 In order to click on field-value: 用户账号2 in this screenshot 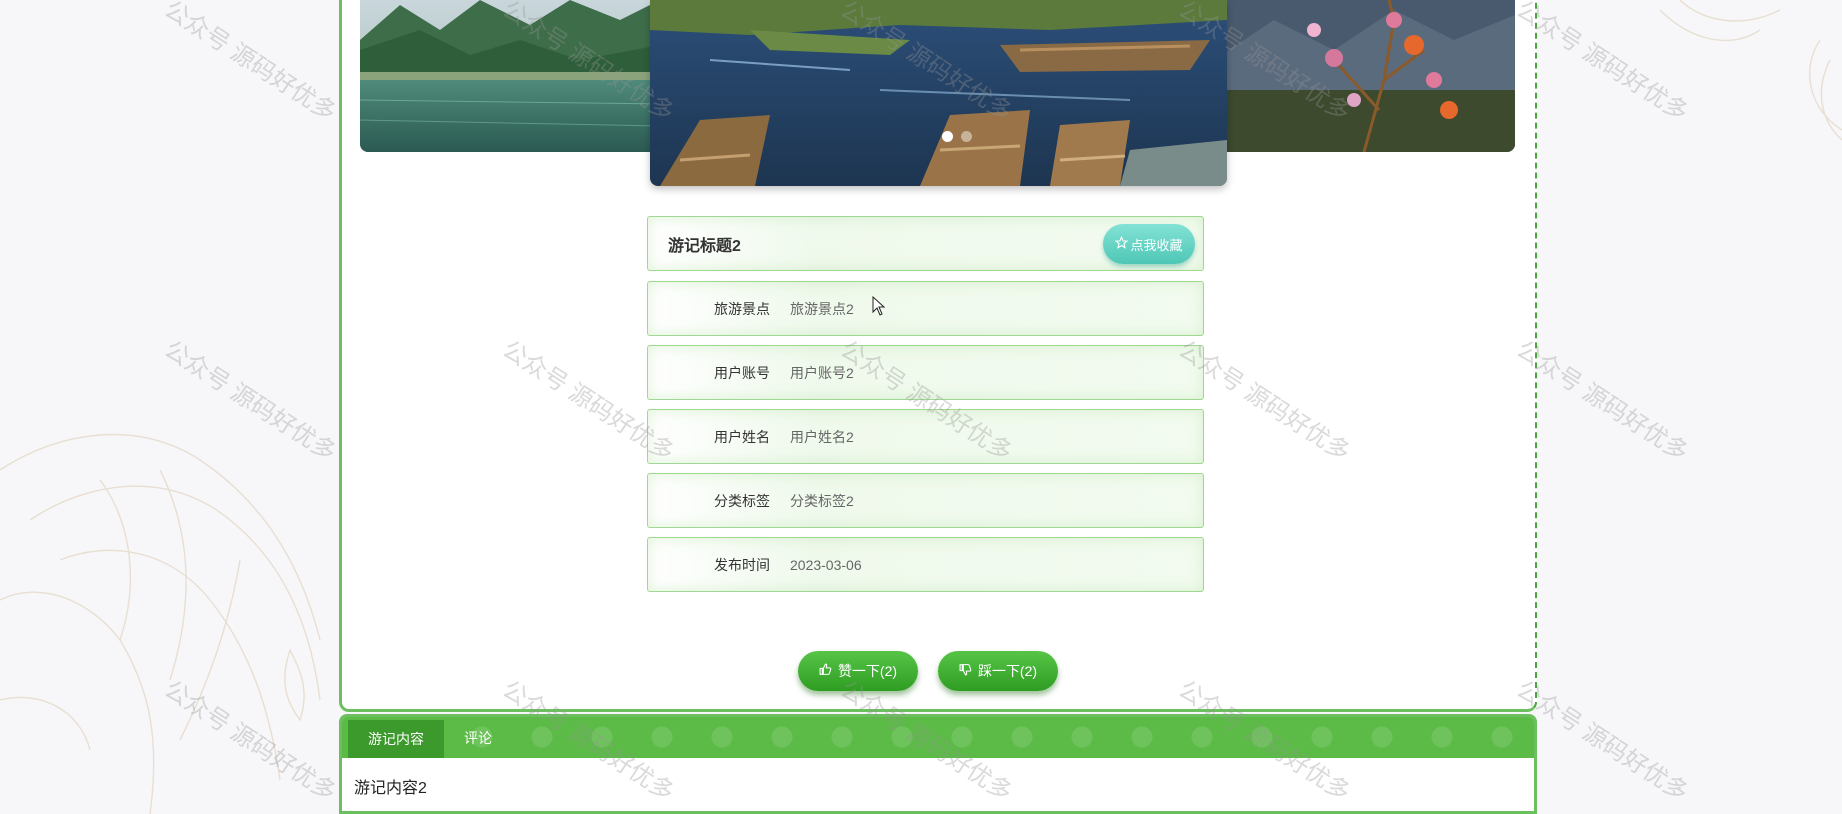, I will do `click(822, 372)`.